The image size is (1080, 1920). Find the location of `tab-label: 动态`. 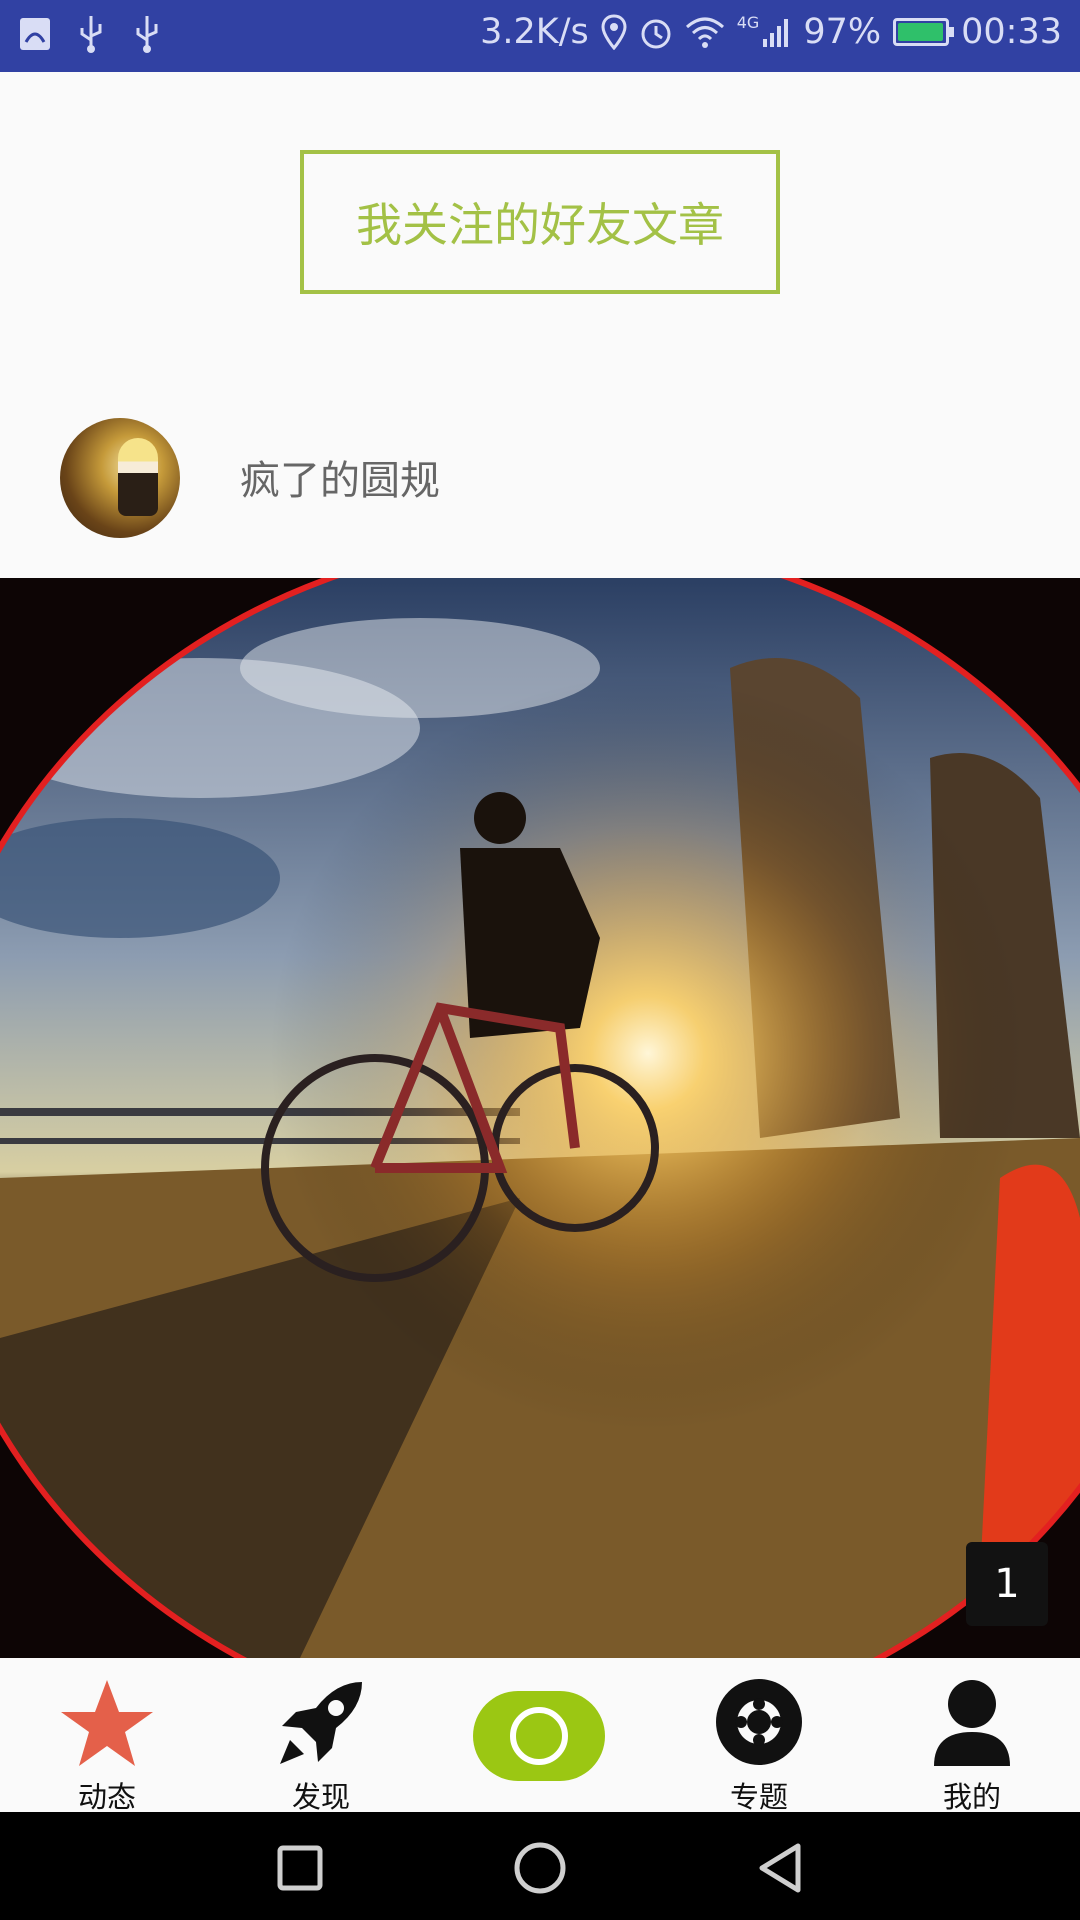

tab-label: 动态 is located at coordinates (106, 1797).